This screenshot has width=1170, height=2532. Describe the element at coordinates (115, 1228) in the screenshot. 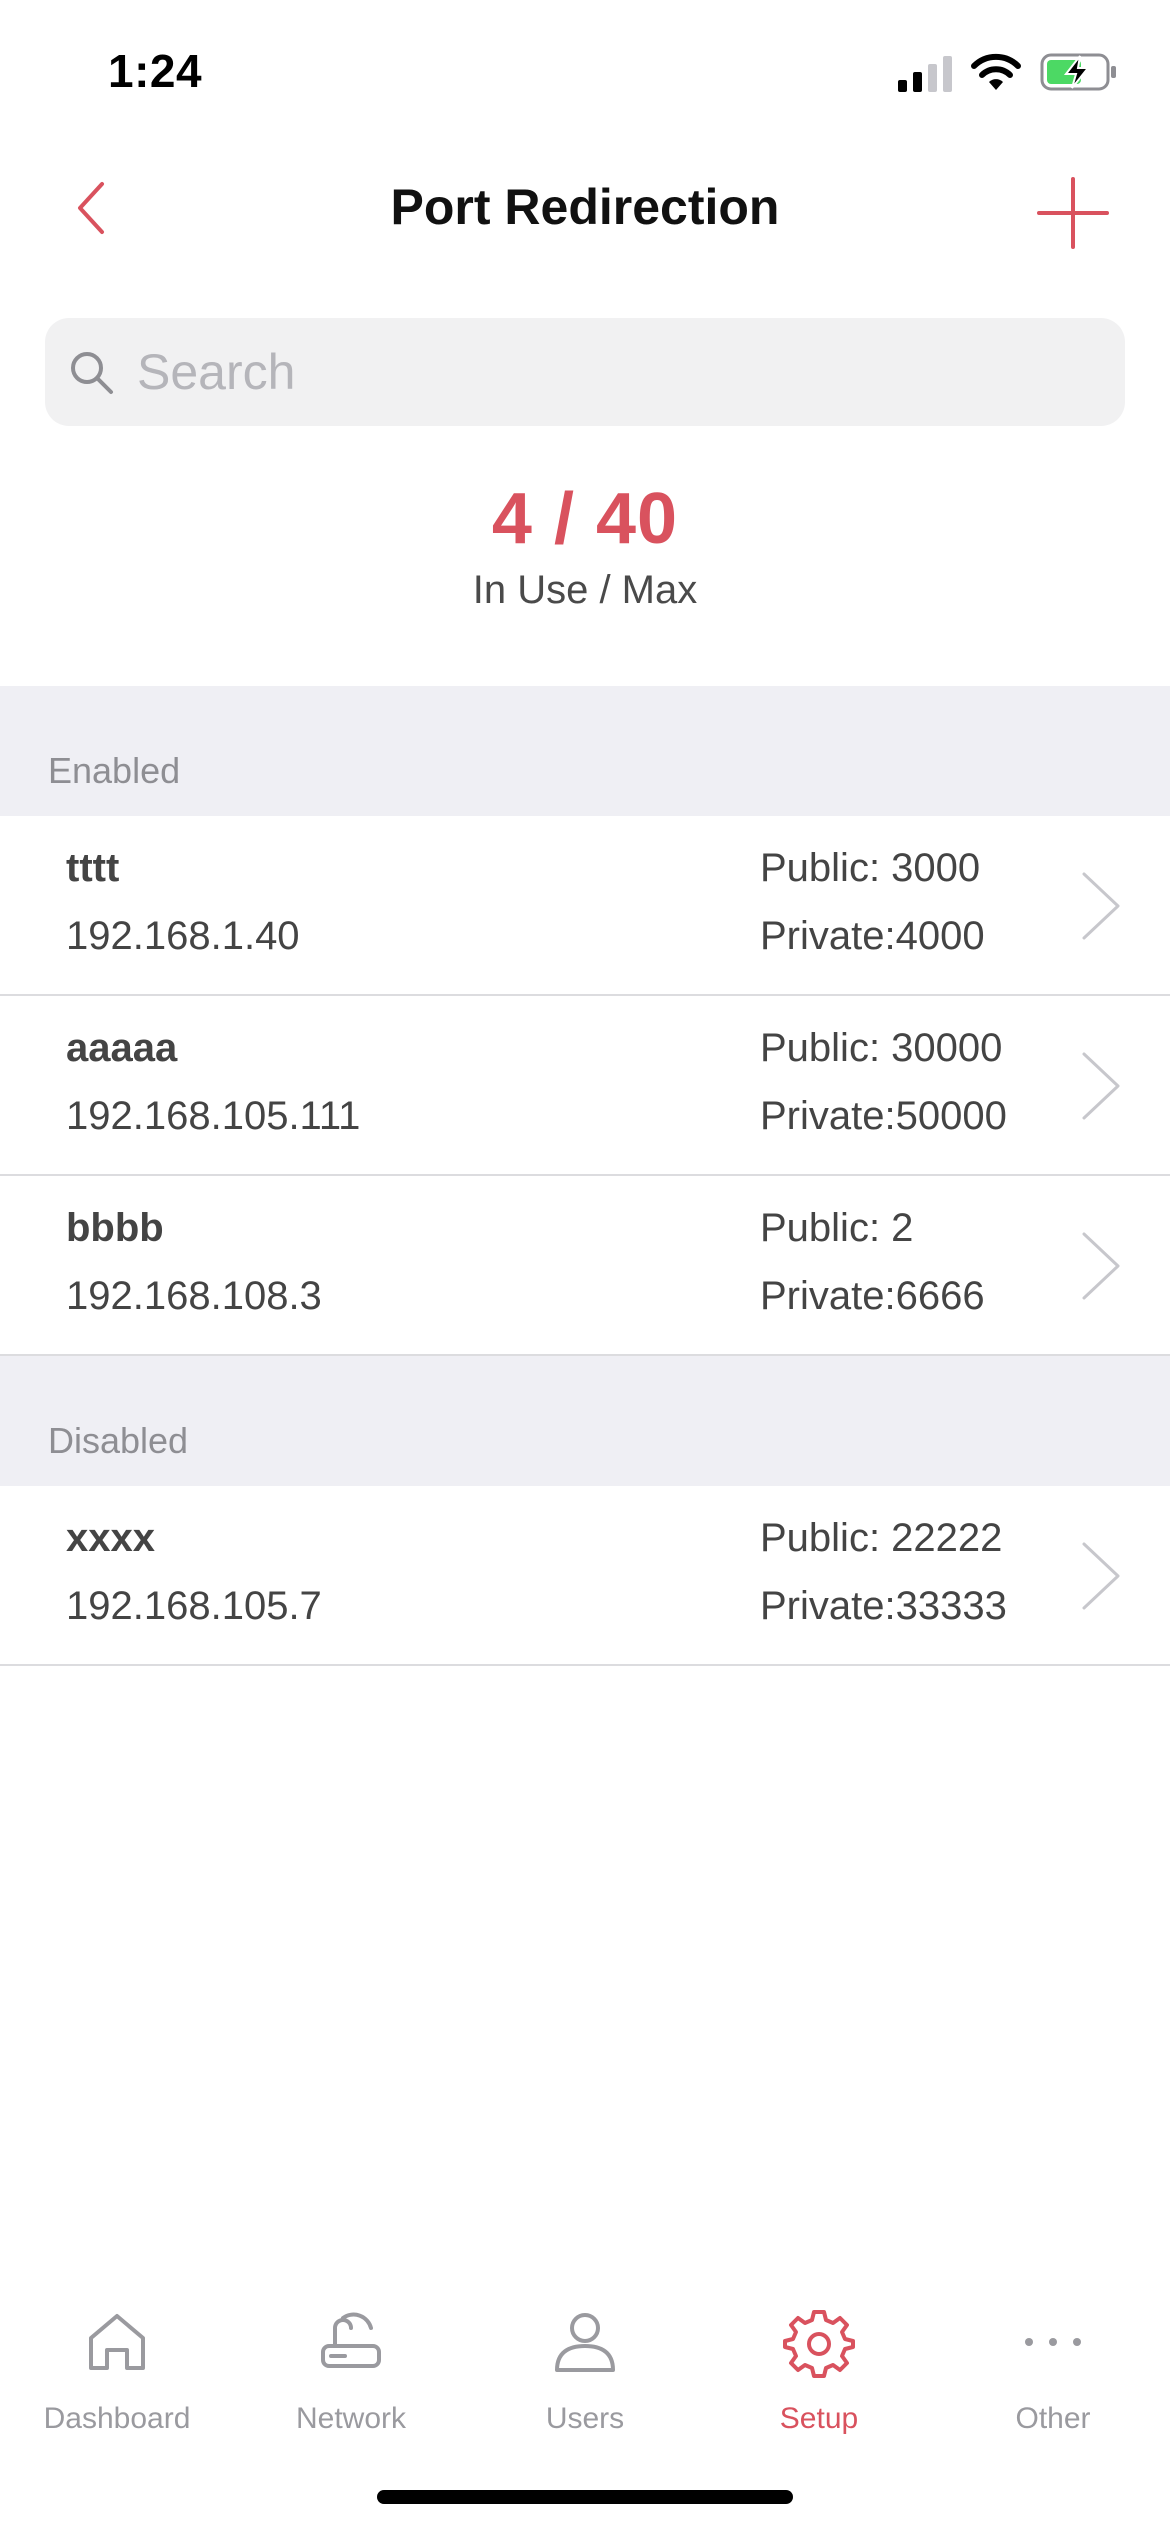

I see `rule-name: bbbb` at that location.